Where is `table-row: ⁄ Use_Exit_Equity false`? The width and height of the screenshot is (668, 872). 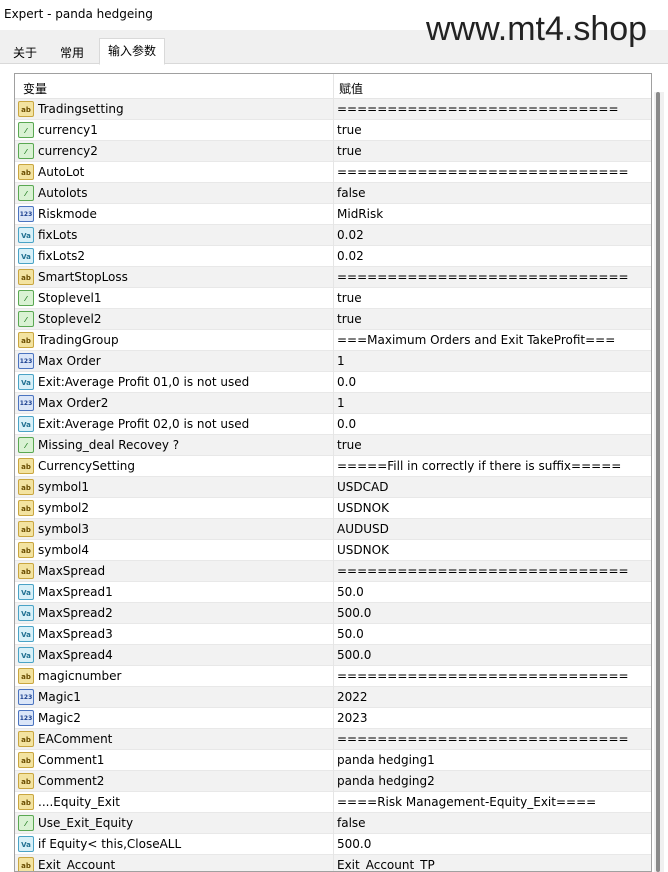 table-row: ⁄ Use_Exit_Equity false is located at coordinates (333, 823).